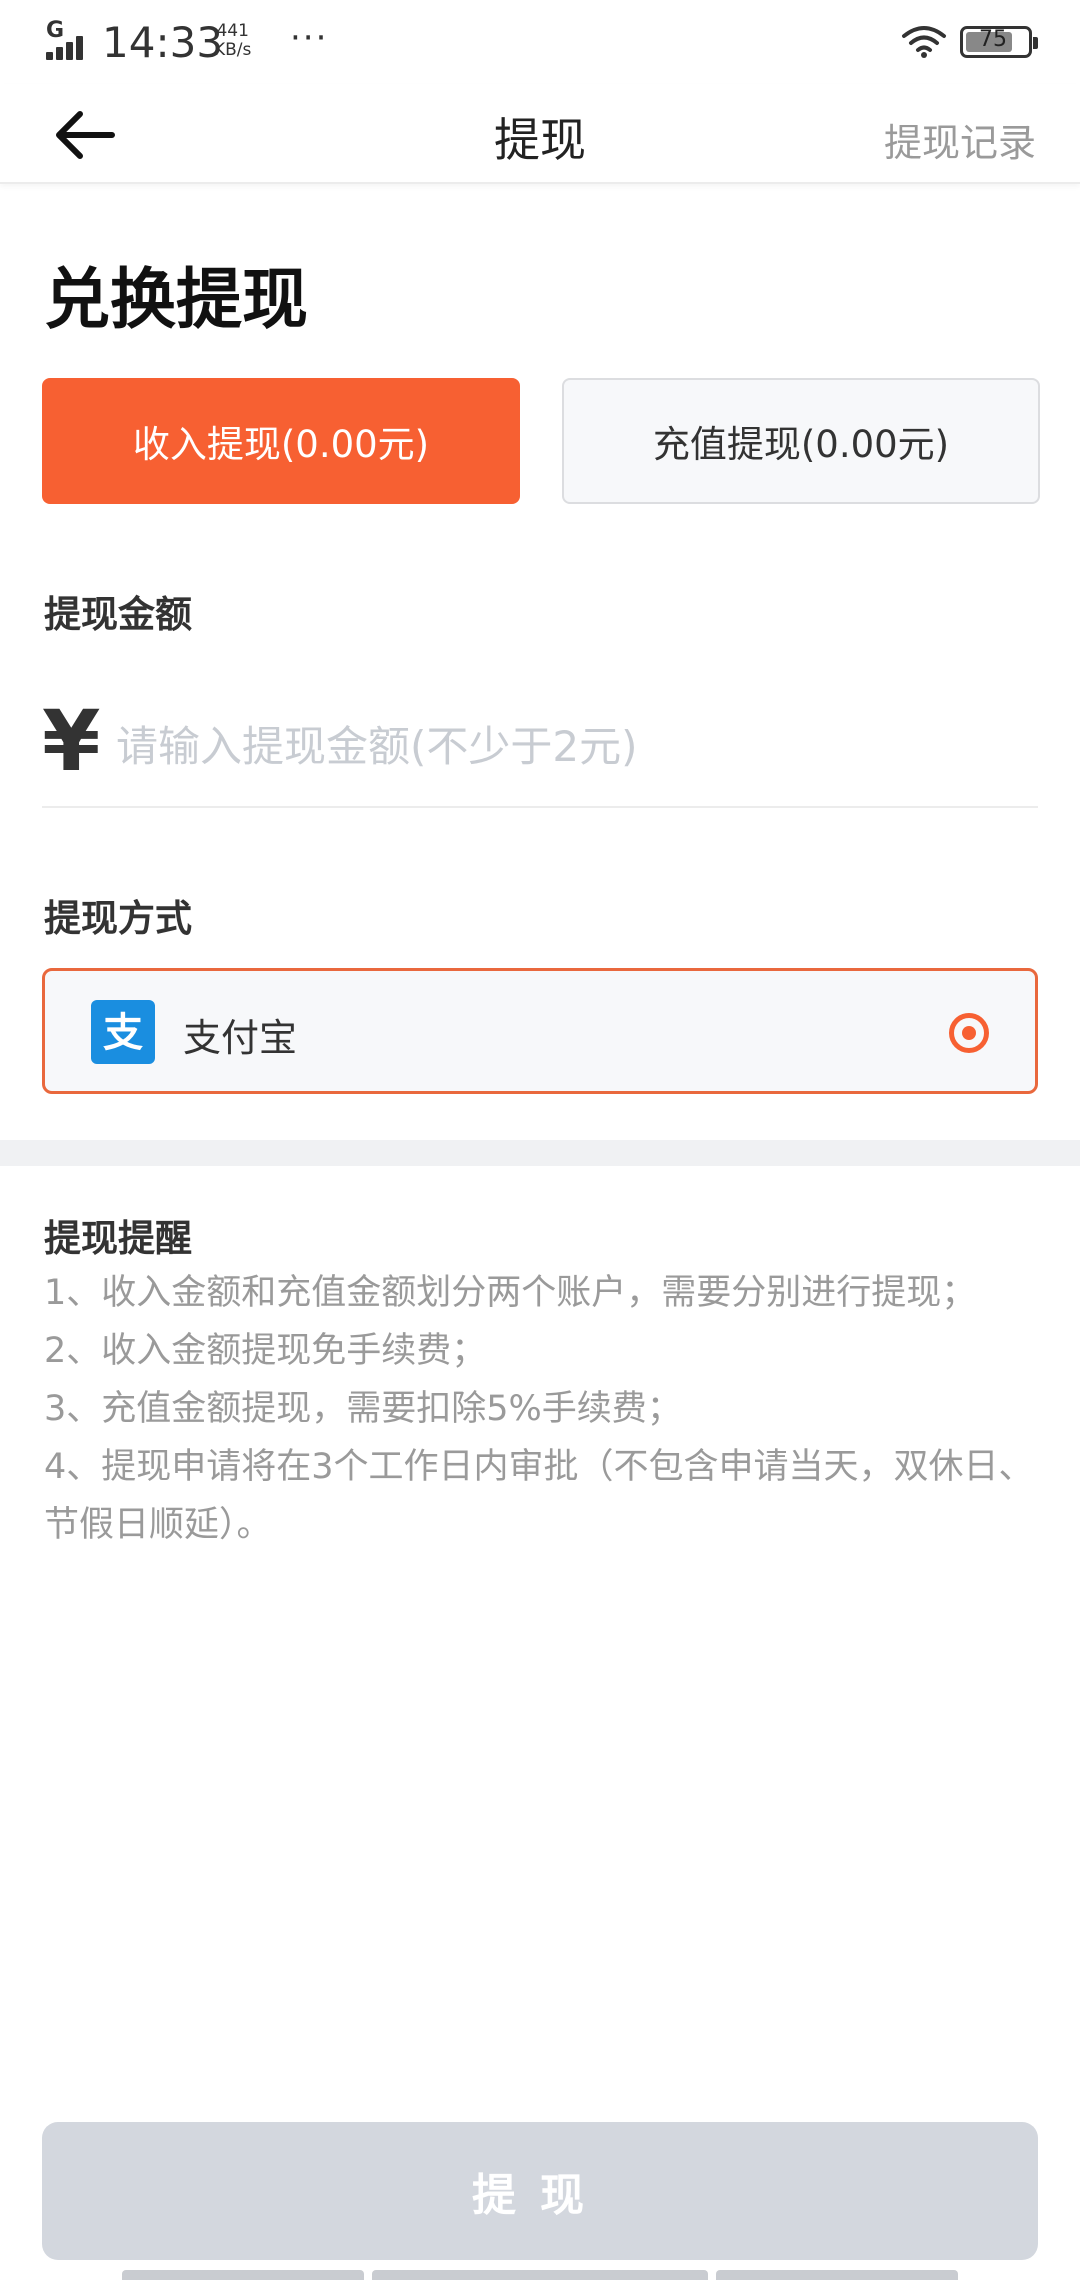 The image size is (1080, 2280). I want to click on alipay-icon-glyph: 支, so click(123, 1033).